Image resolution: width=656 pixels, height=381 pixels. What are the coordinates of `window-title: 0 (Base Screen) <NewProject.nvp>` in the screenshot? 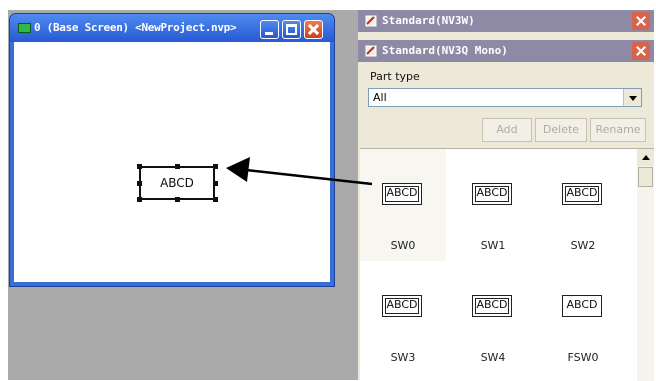 It's located at (135, 27).